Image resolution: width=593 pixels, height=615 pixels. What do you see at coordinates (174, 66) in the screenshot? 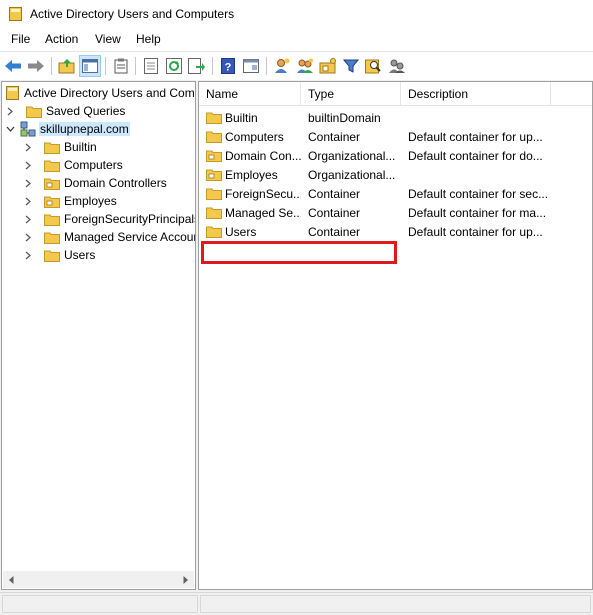
I see `refresh-icon` at bounding box center [174, 66].